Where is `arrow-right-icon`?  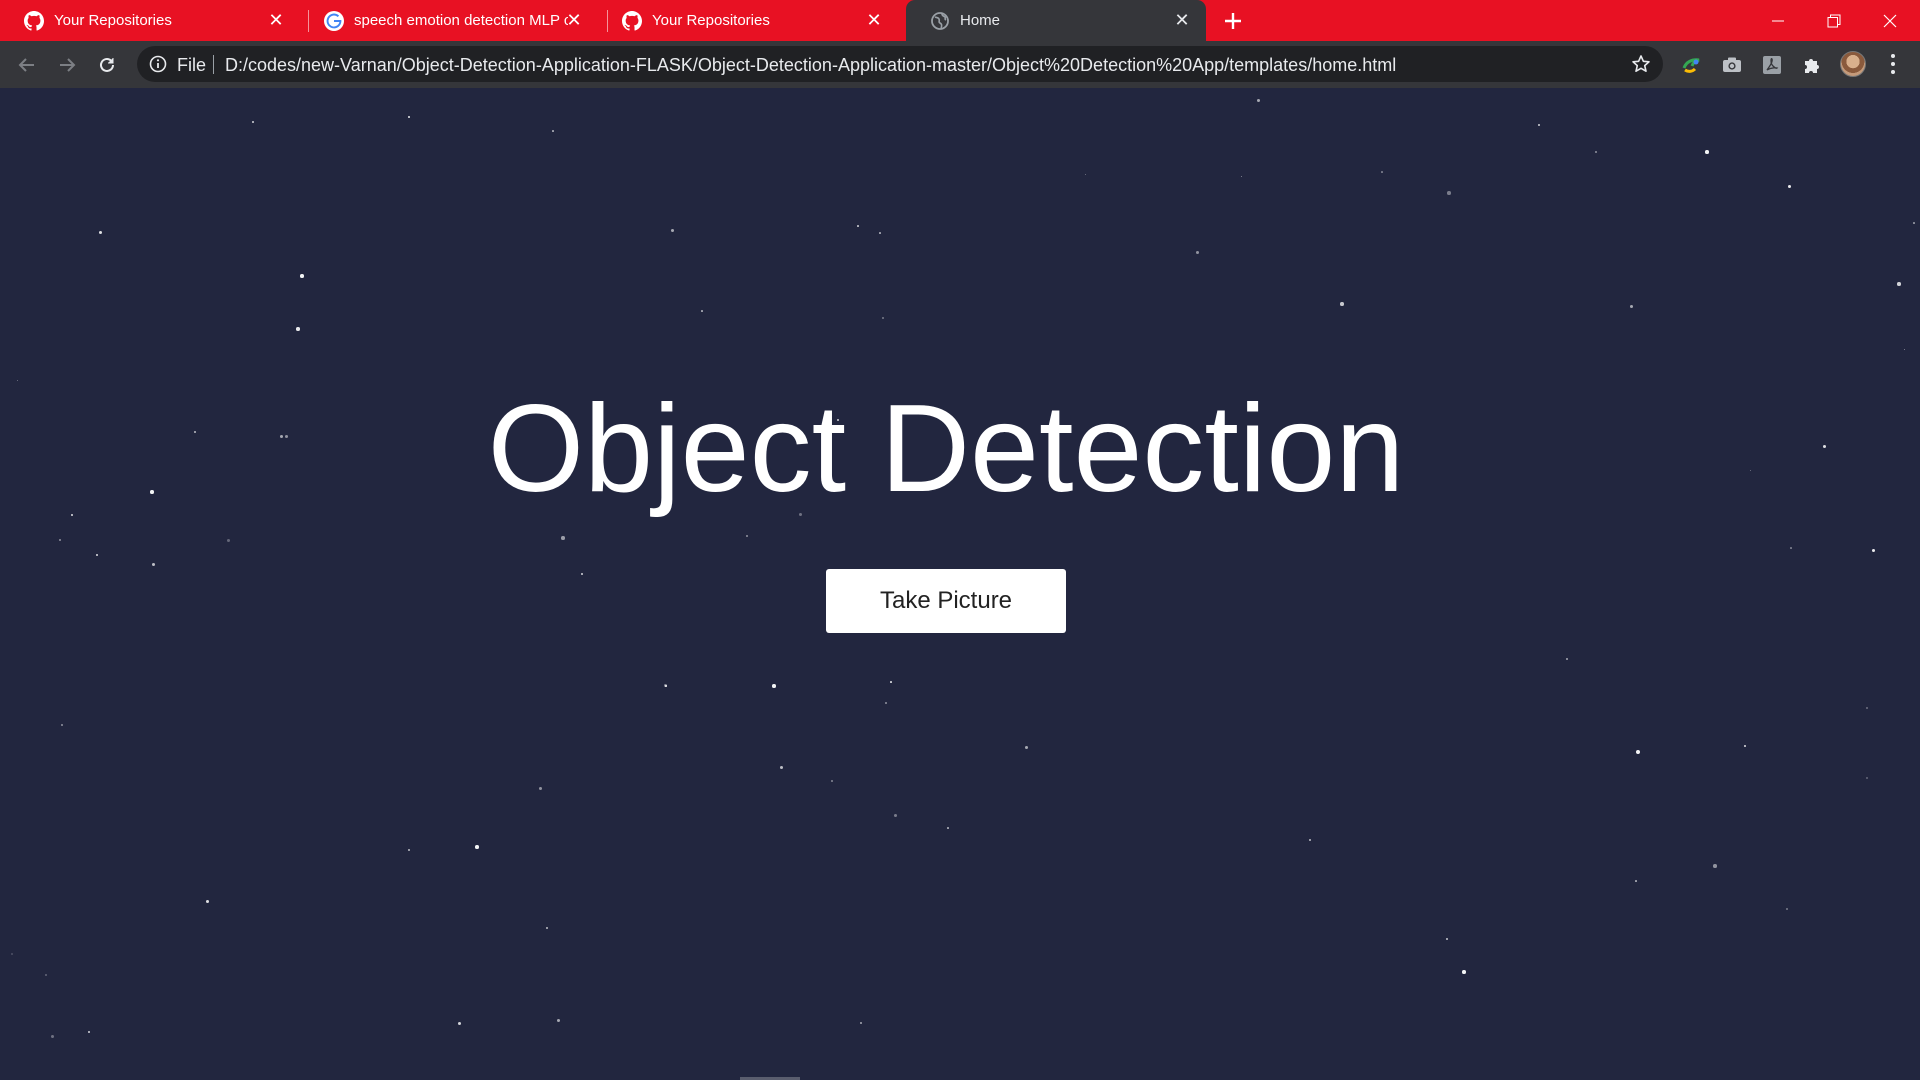
arrow-right-icon is located at coordinates (68, 65).